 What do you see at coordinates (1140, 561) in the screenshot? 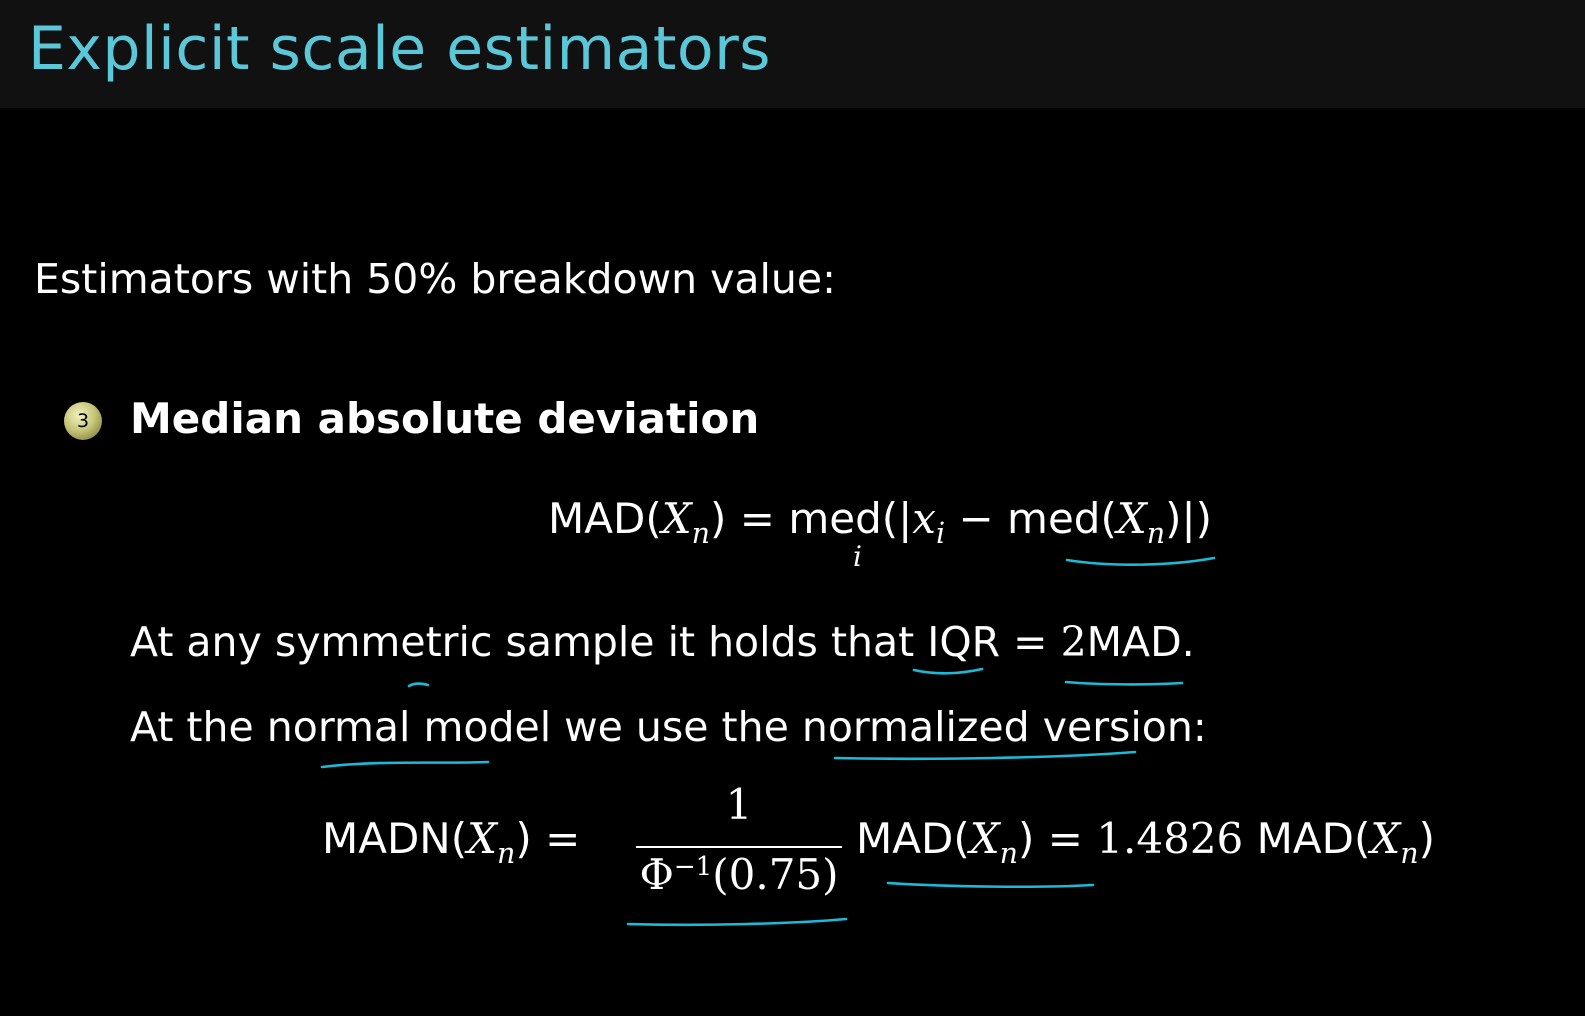
I see `underline-med-xn` at bounding box center [1140, 561].